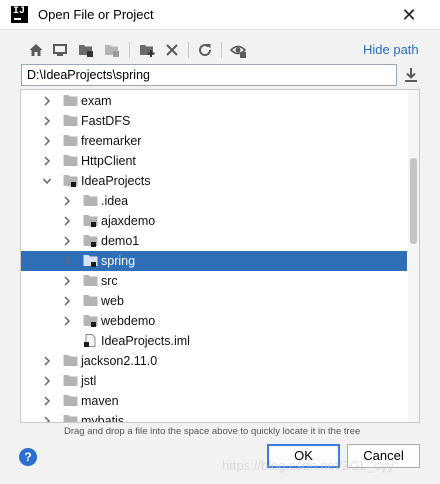 The width and height of the screenshot is (440, 484). Describe the element at coordinates (112, 50) in the screenshot. I see `module-folder-icon` at that location.